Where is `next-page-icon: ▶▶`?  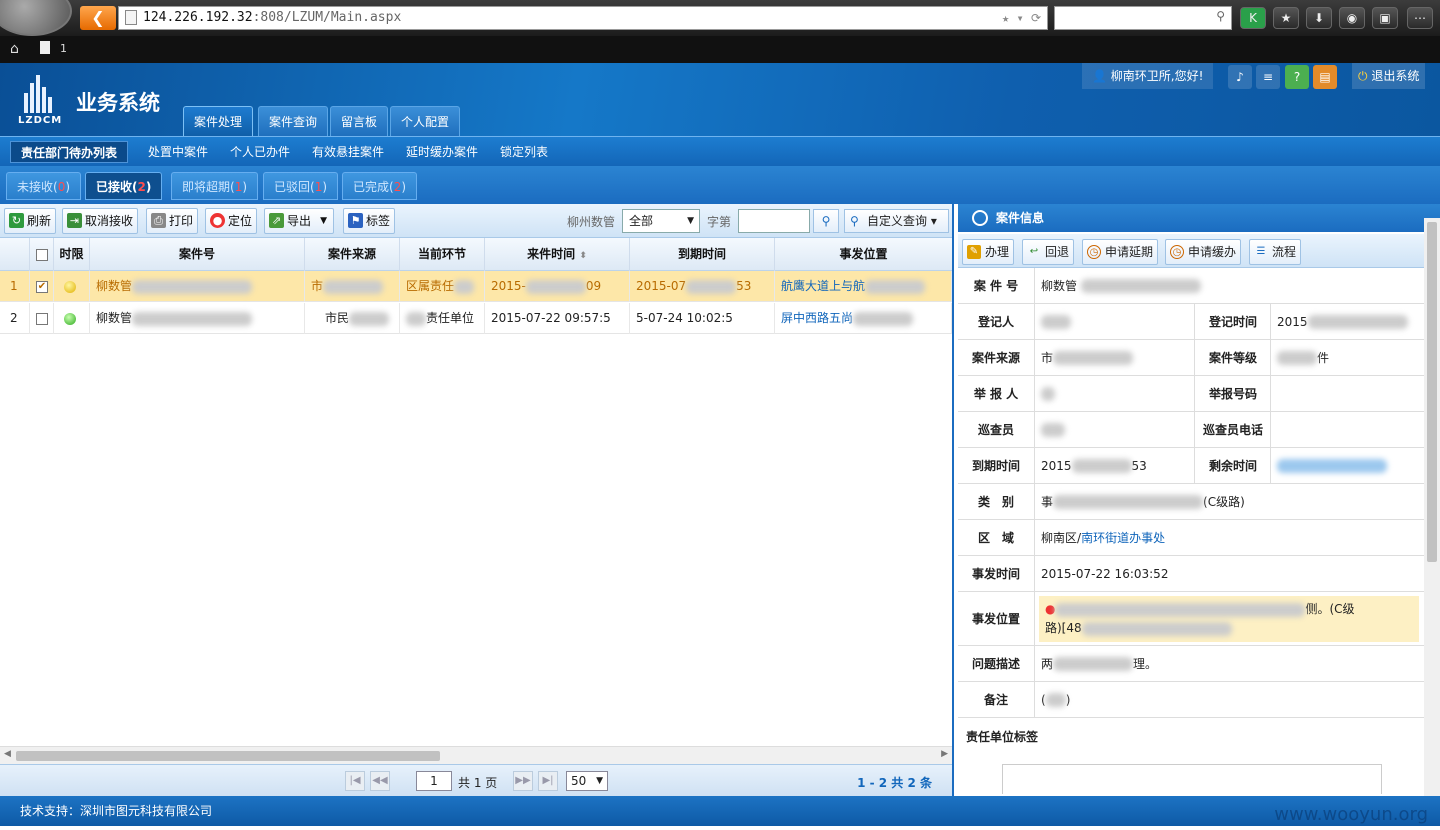
next-page-icon: ▶▶ is located at coordinates (523, 781).